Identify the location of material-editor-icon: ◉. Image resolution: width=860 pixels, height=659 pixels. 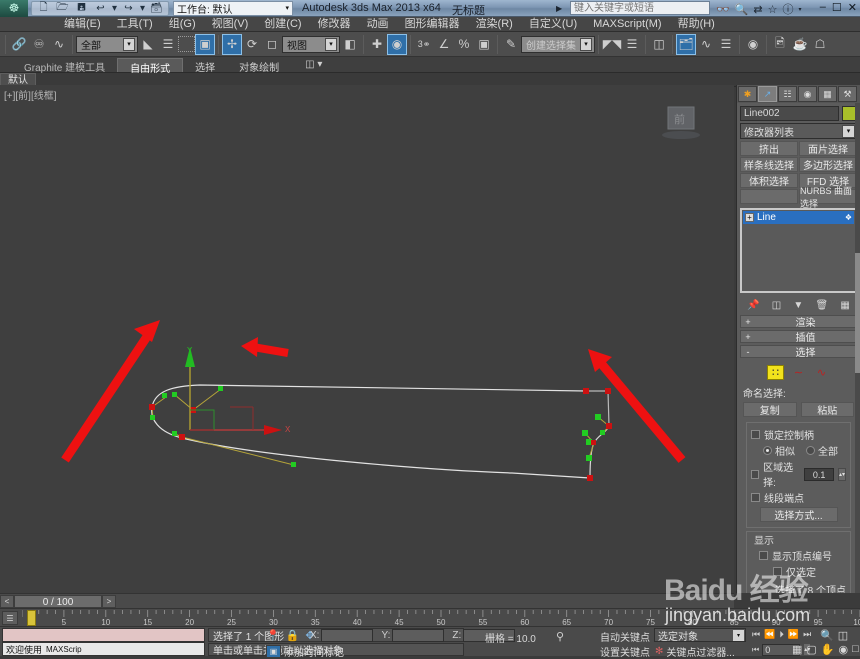
(753, 44).